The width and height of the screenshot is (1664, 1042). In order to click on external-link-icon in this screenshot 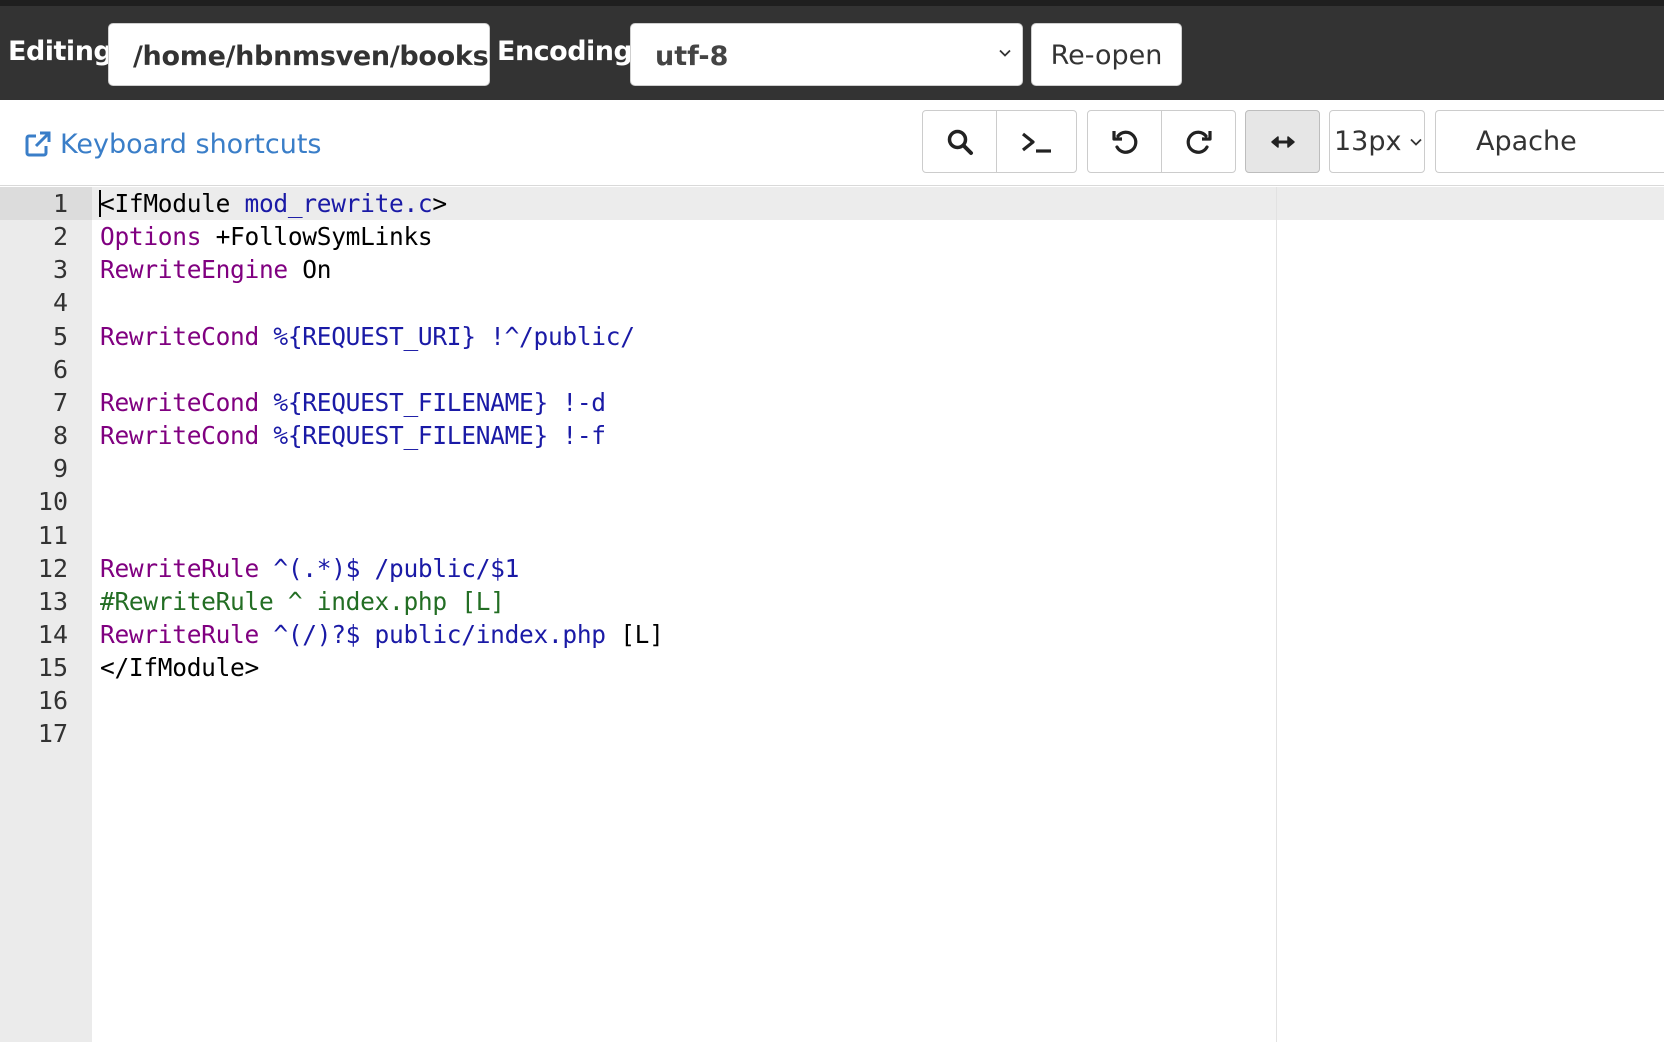, I will do `click(38, 144)`.